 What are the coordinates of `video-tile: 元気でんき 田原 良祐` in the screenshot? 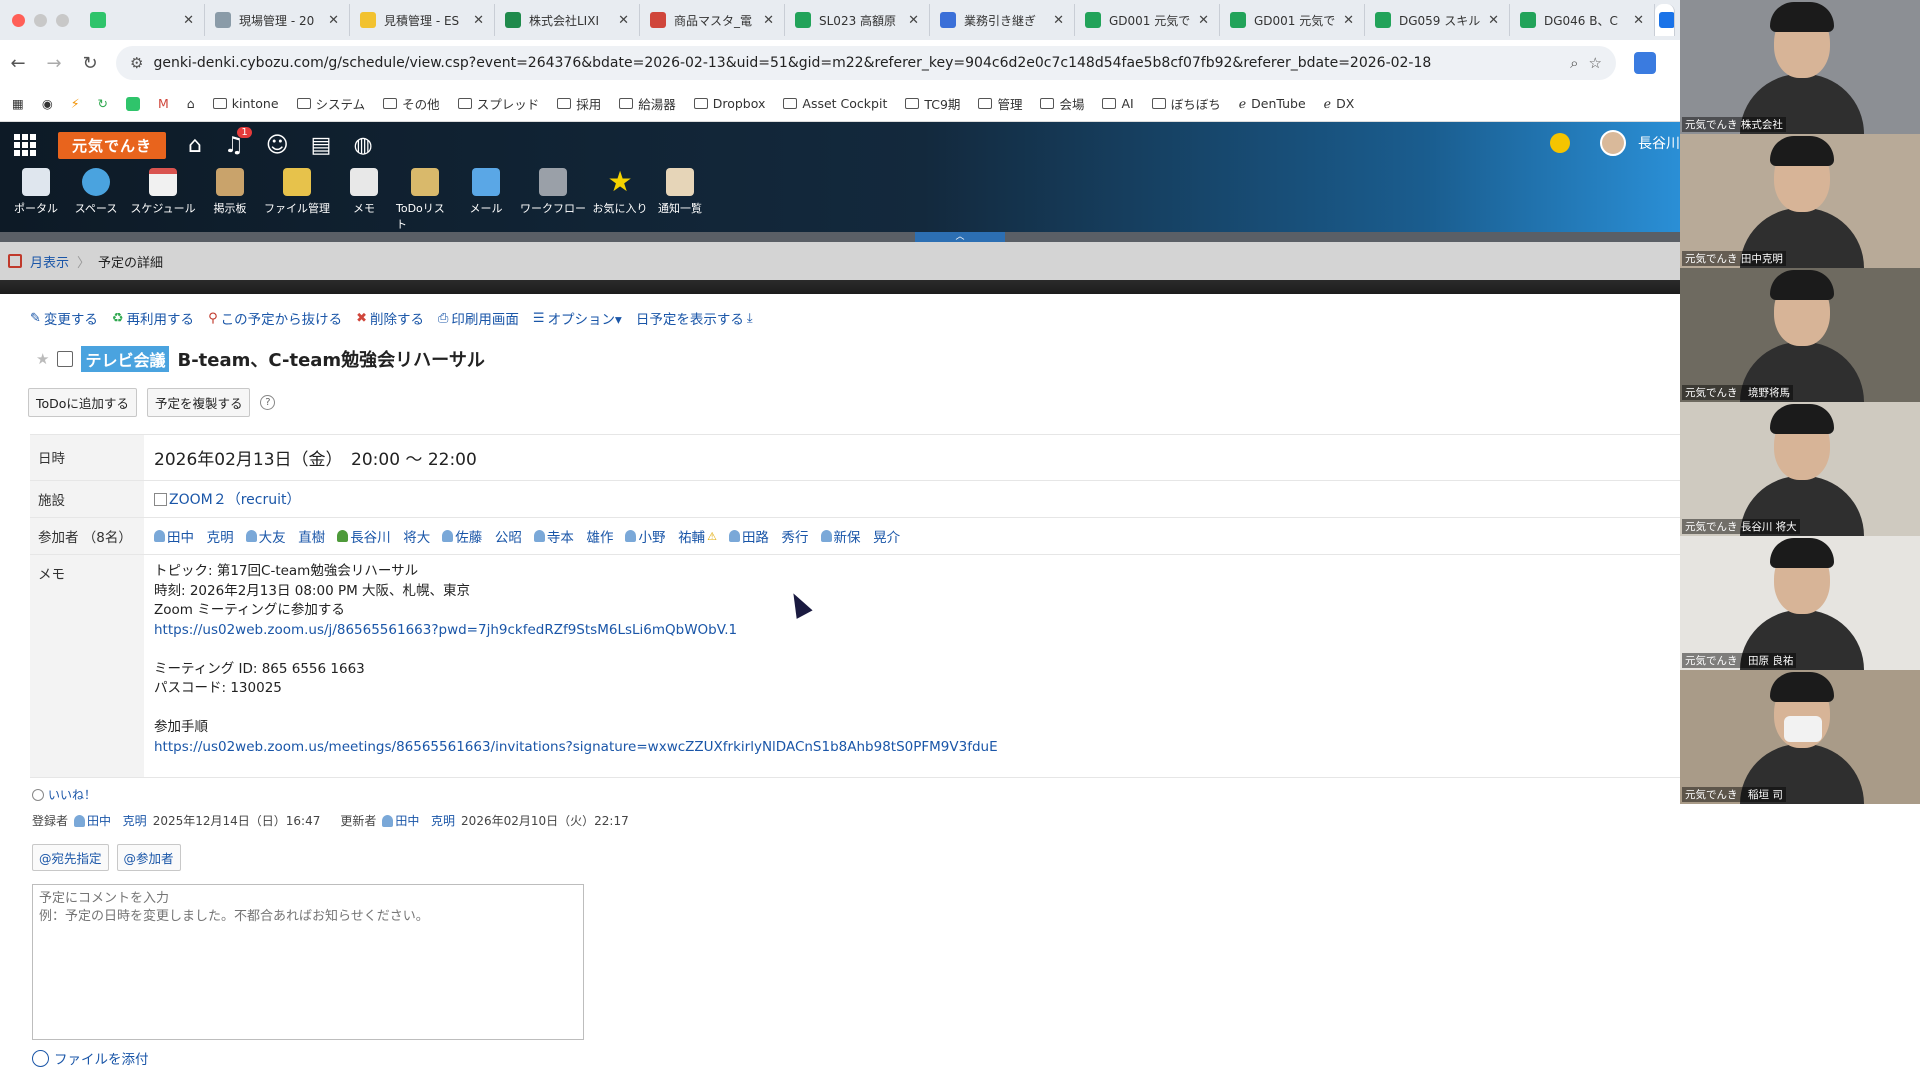 It's located at (1800, 603).